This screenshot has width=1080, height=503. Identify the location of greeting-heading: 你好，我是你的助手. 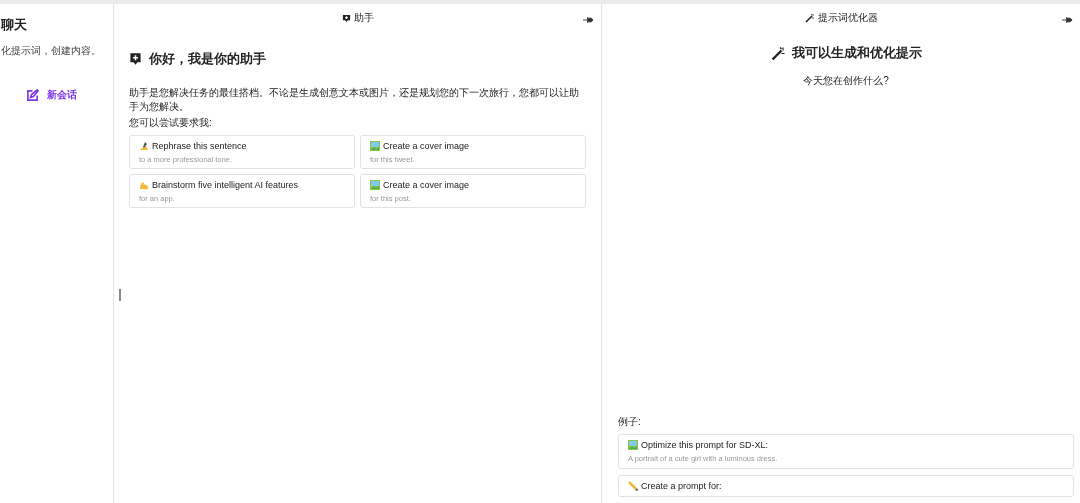
(207, 59).